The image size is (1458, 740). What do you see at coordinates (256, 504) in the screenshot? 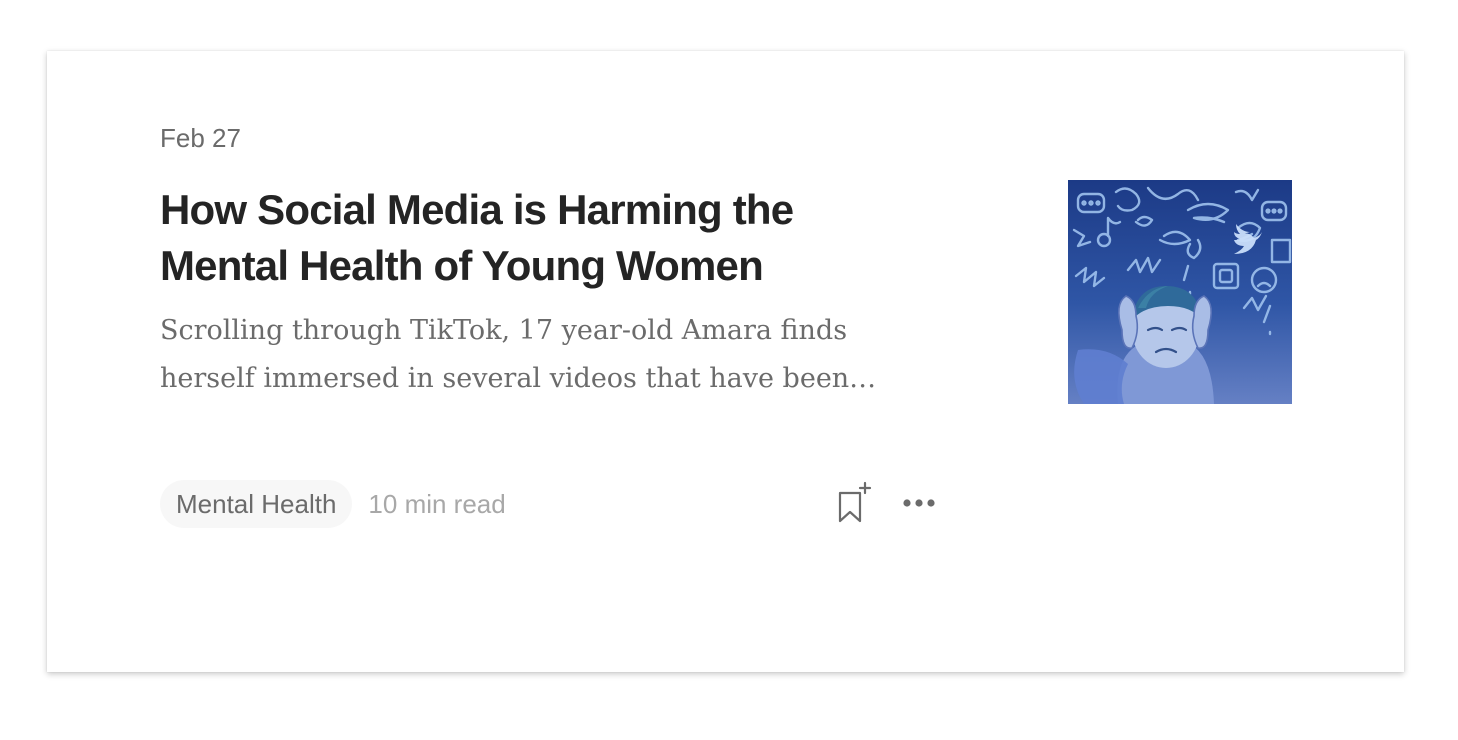
I see `topic-tag: Mental Health` at bounding box center [256, 504].